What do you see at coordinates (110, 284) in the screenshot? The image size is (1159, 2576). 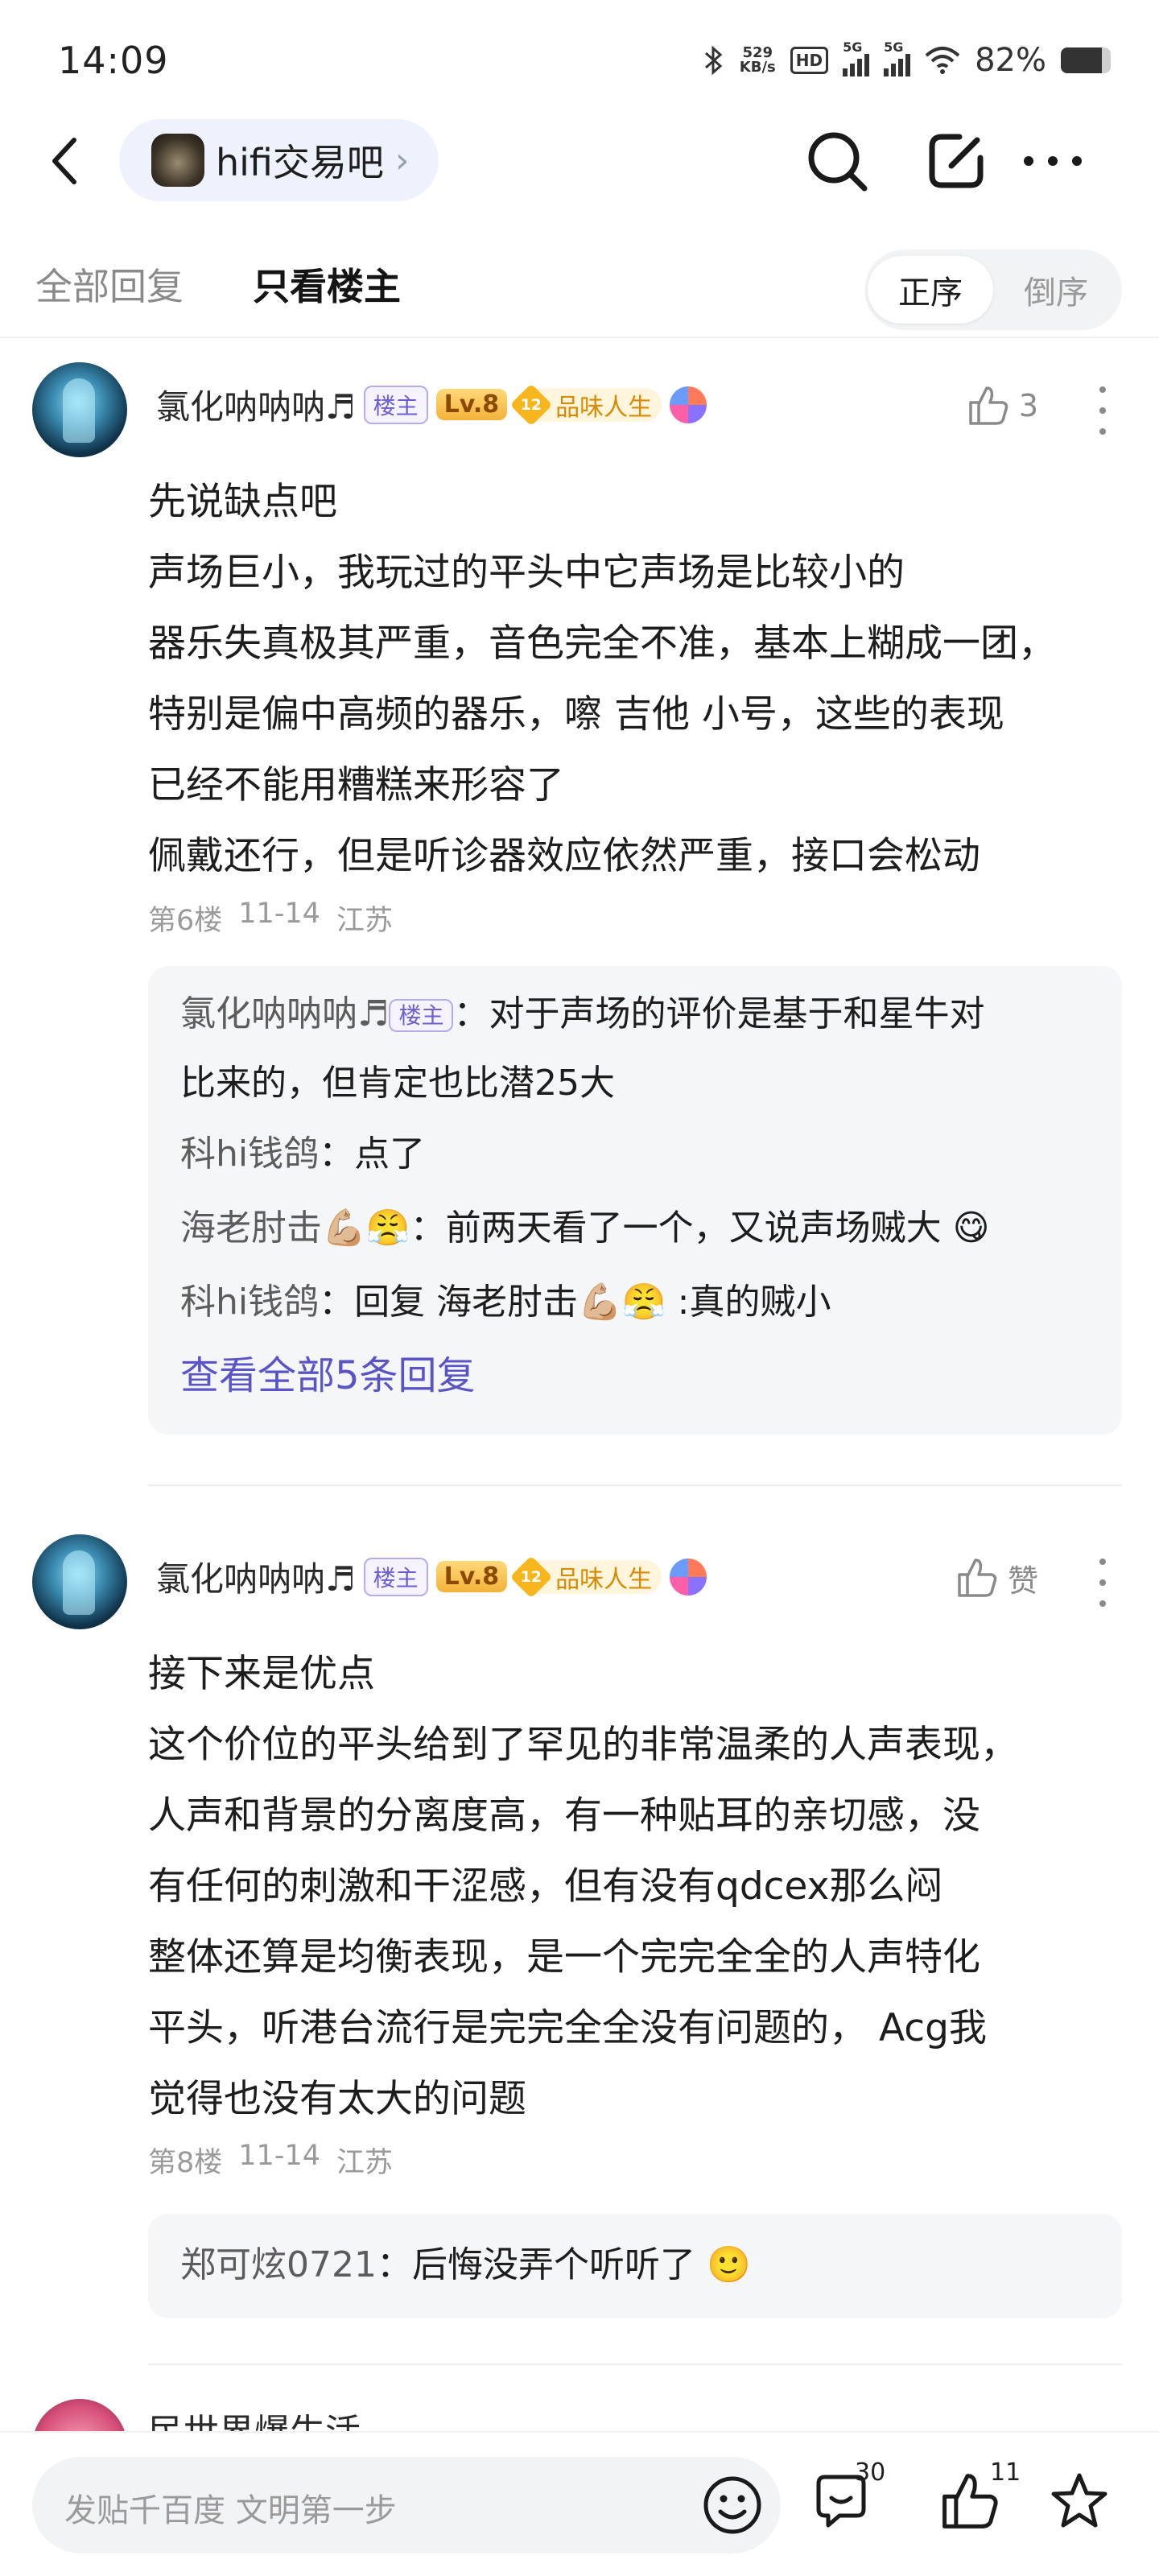 I see `tab-all-replies: 全部回复` at bounding box center [110, 284].